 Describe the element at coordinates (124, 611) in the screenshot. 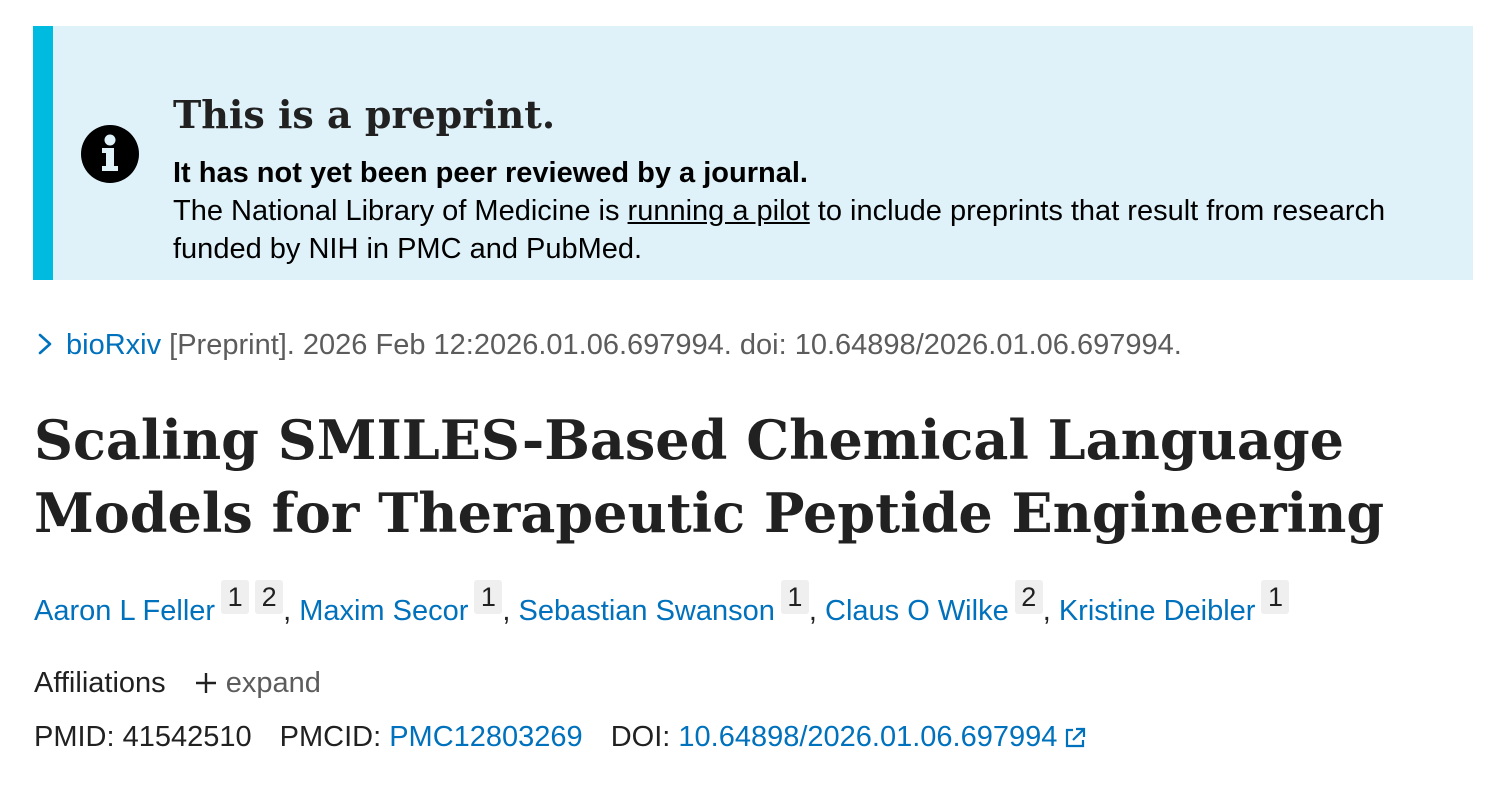

I see `author-link: Aaron L Feller` at that location.